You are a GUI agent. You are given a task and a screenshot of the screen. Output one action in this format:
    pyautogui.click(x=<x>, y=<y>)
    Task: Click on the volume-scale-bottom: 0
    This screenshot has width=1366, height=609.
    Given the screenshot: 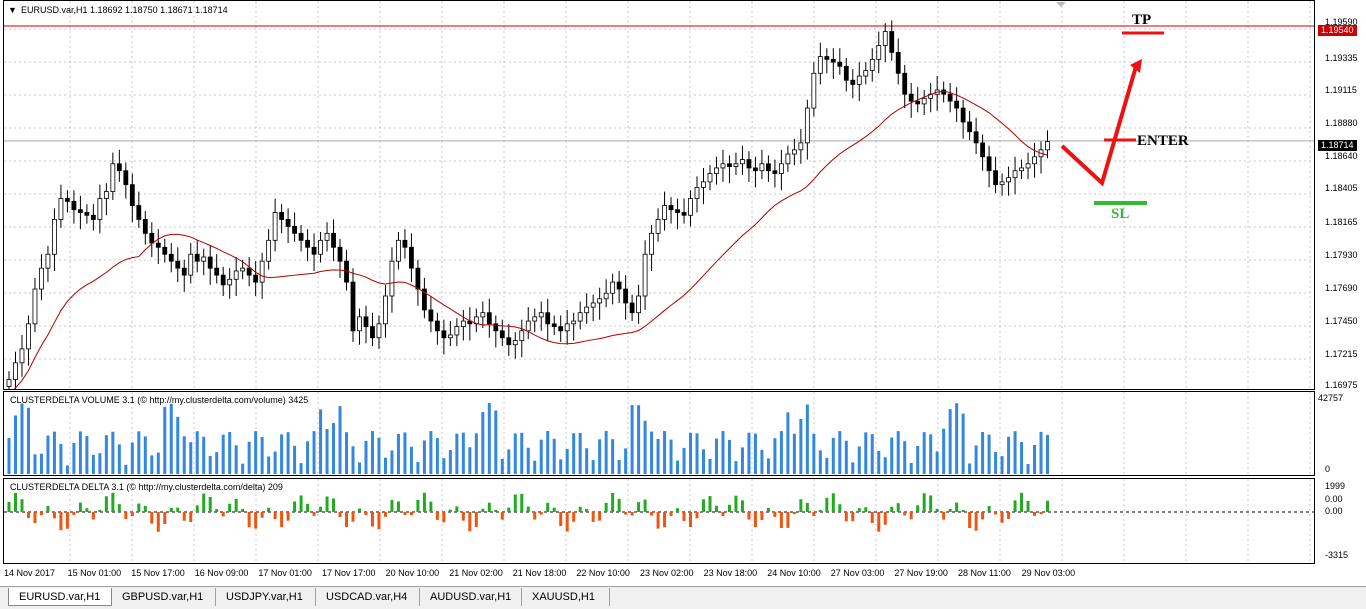 What is the action you would take?
    pyautogui.click(x=1328, y=469)
    